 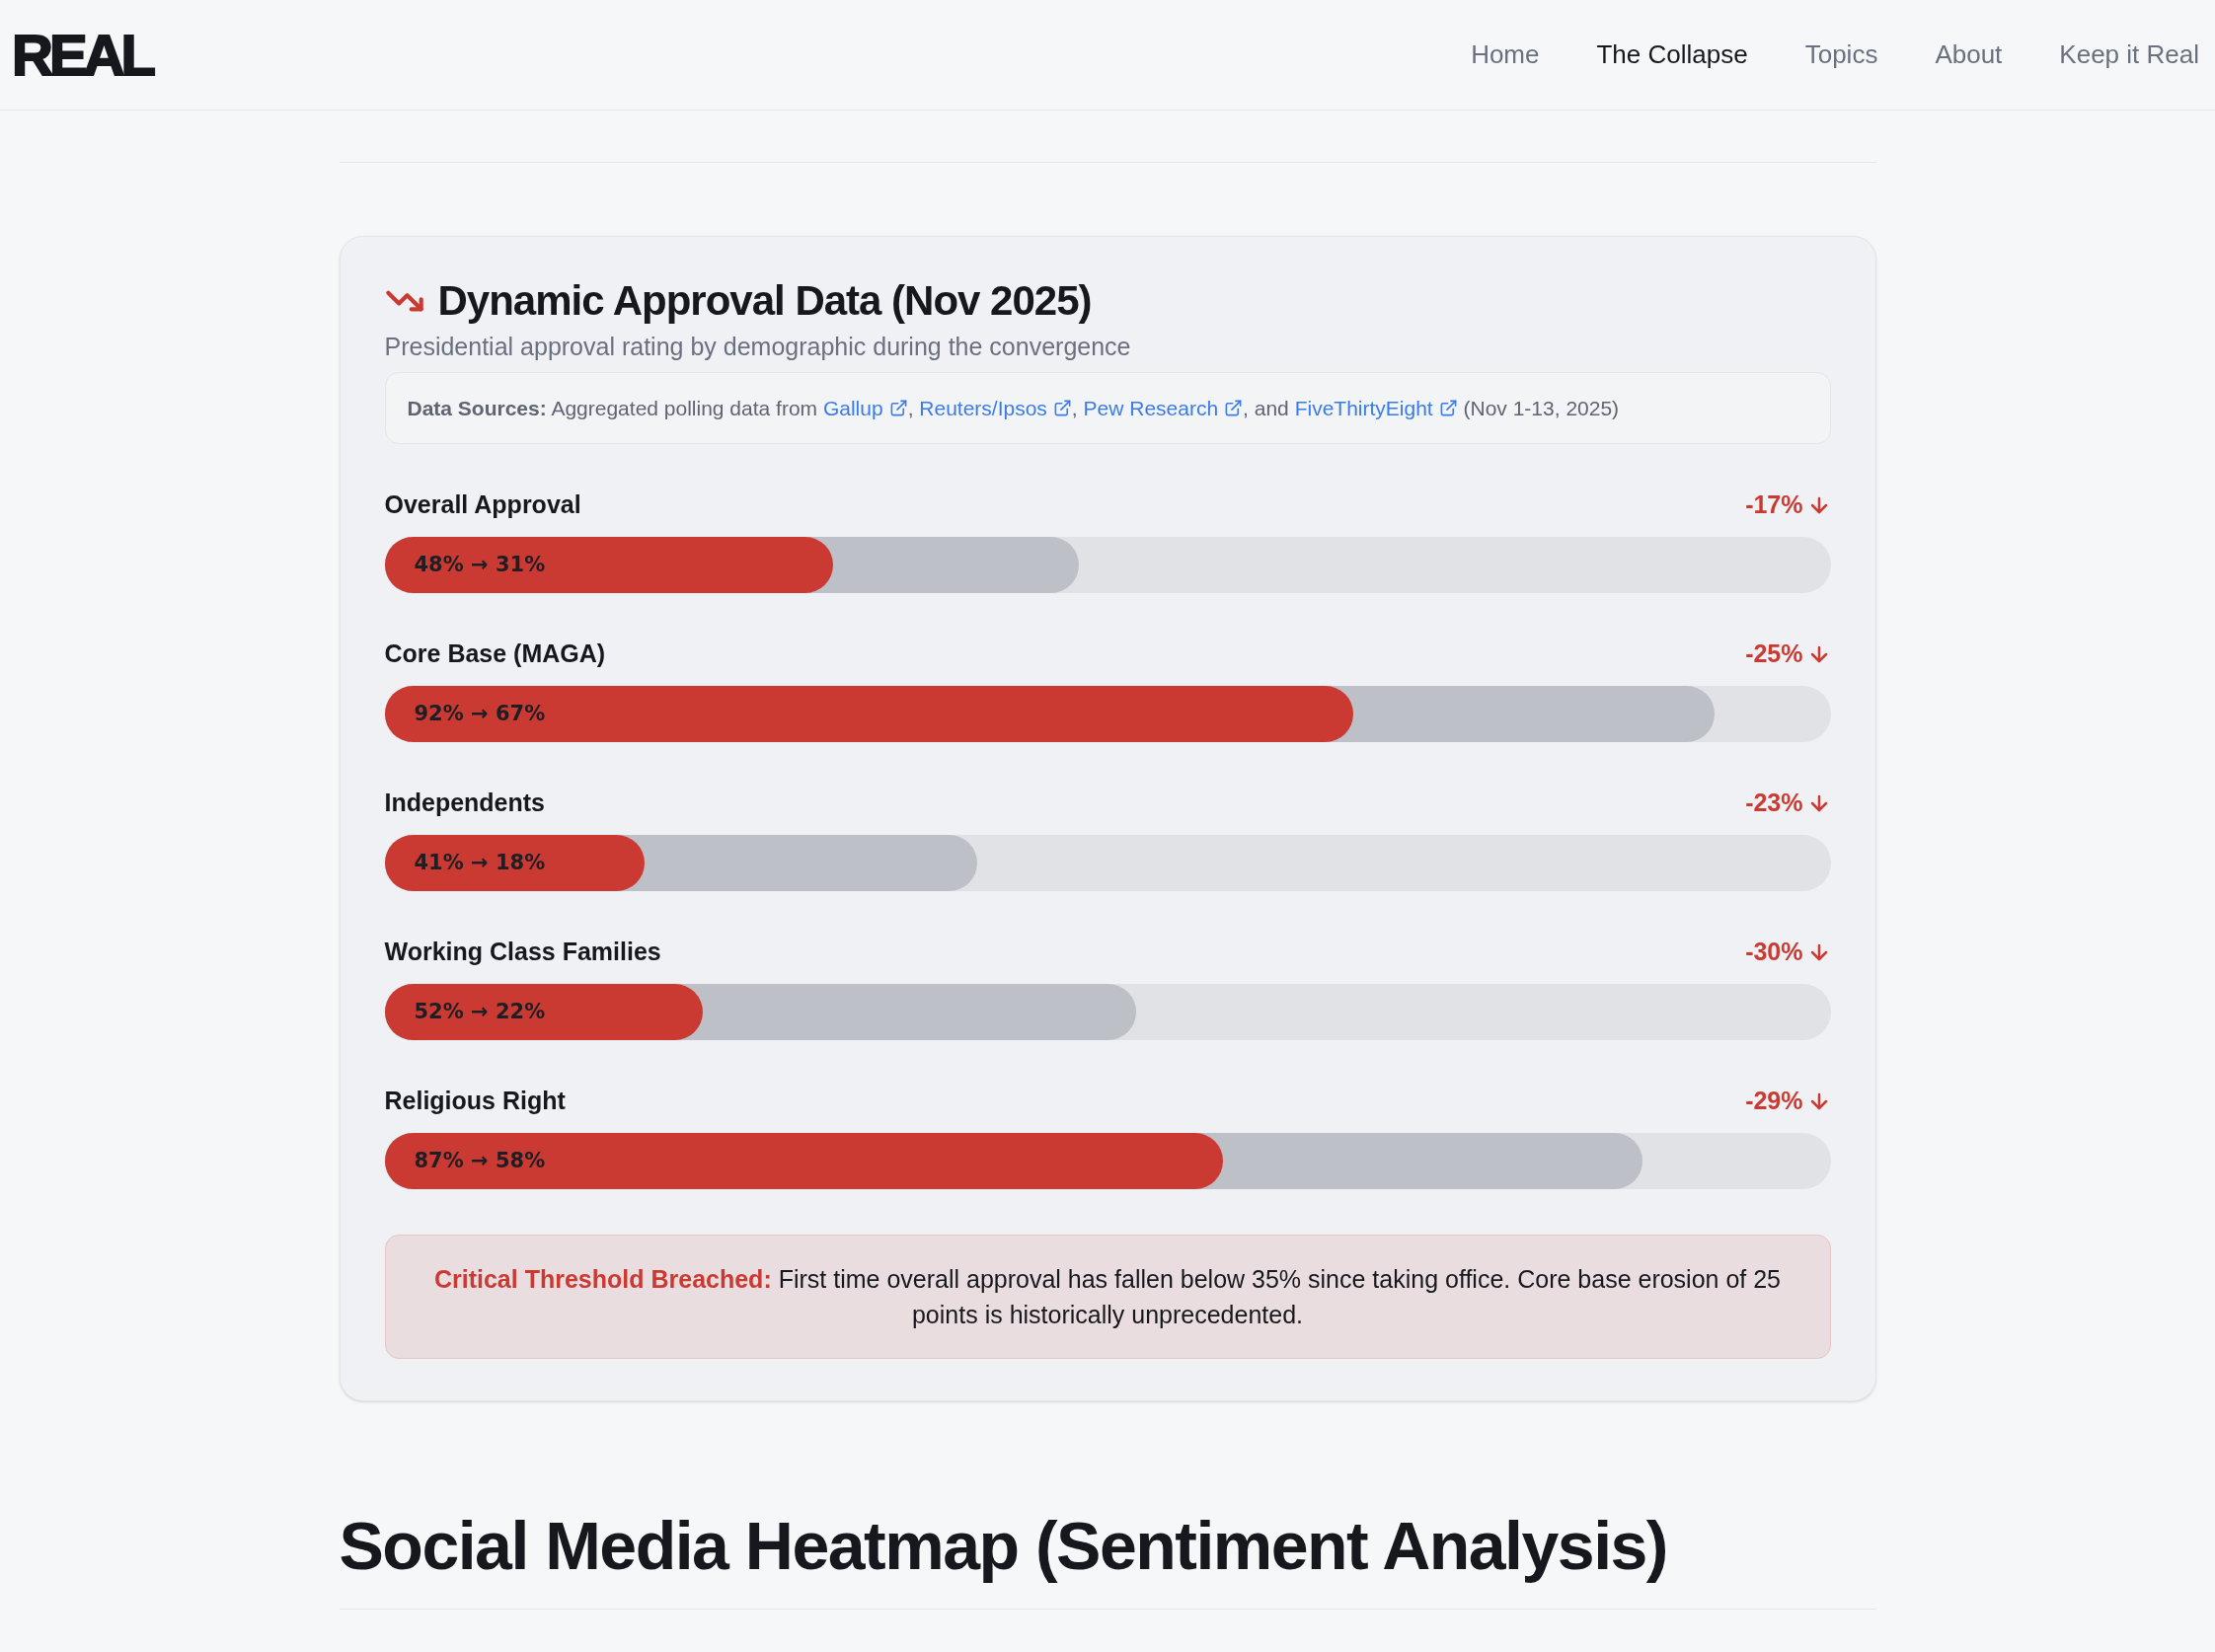 I want to click on bar-values: 92% → 67%, so click(x=480, y=713).